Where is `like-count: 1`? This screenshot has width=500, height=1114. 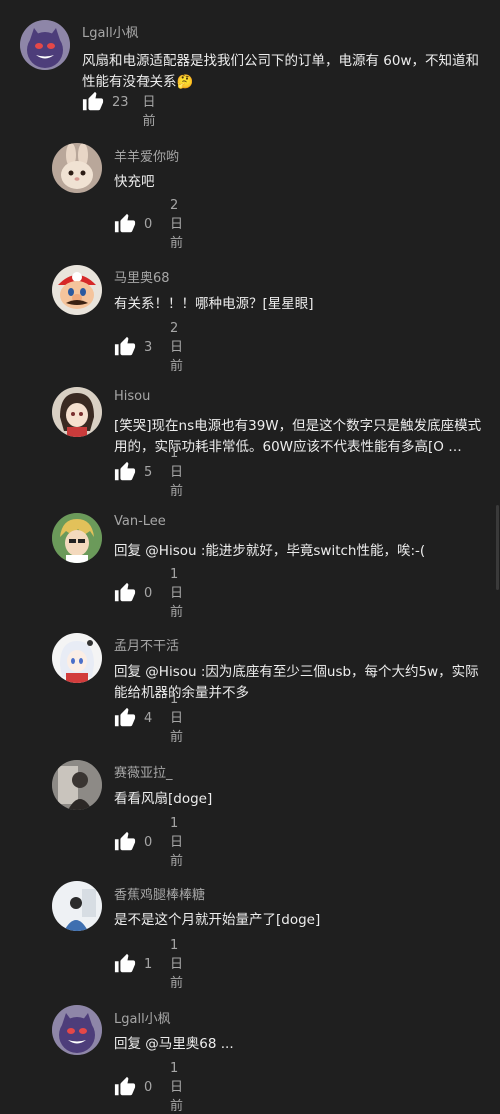
like-count: 1 is located at coordinates (148, 964).